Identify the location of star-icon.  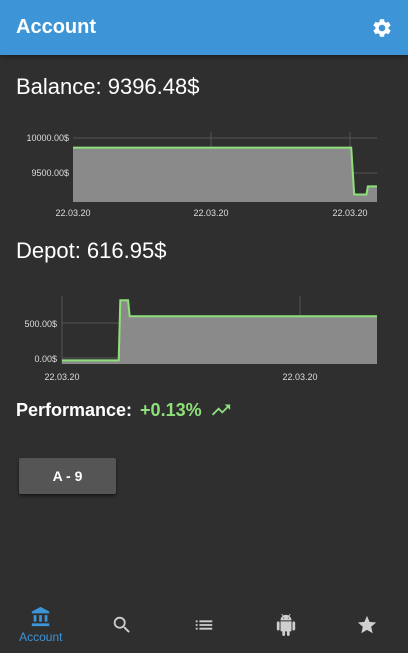
(367, 624).